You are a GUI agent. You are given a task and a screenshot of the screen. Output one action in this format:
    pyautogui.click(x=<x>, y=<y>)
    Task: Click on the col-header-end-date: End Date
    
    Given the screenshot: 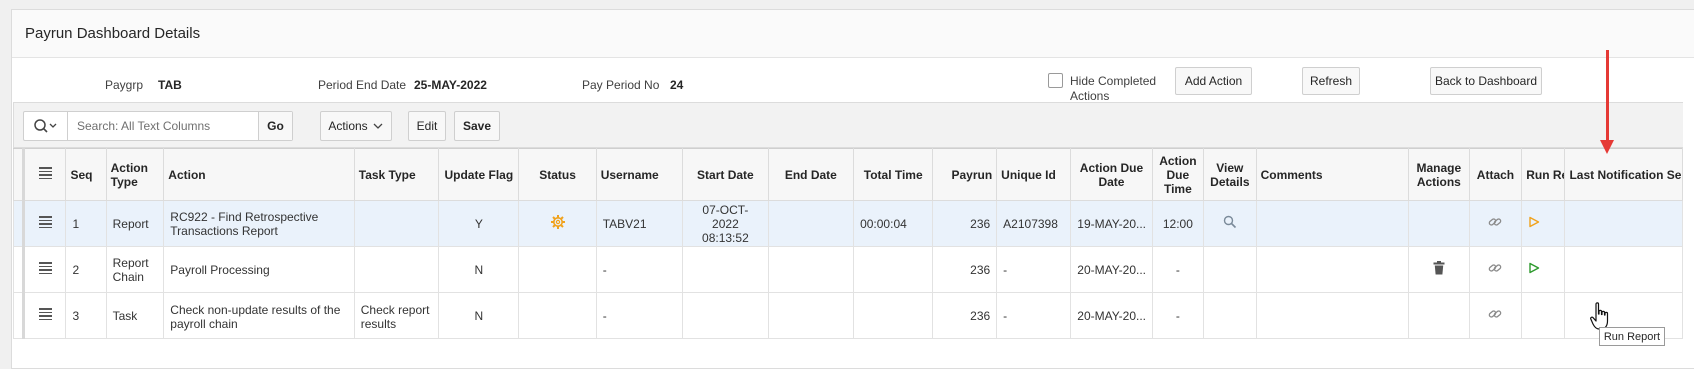 What is the action you would take?
    pyautogui.click(x=811, y=174)
    